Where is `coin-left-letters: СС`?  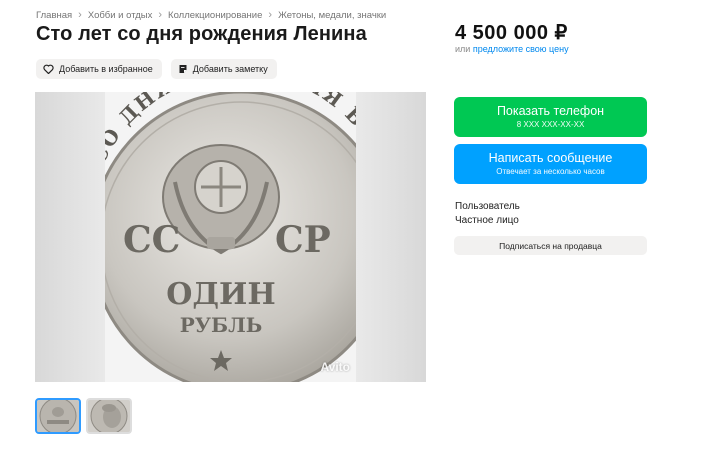
coin-left-letters: СС is located at coordinates (151, 240).